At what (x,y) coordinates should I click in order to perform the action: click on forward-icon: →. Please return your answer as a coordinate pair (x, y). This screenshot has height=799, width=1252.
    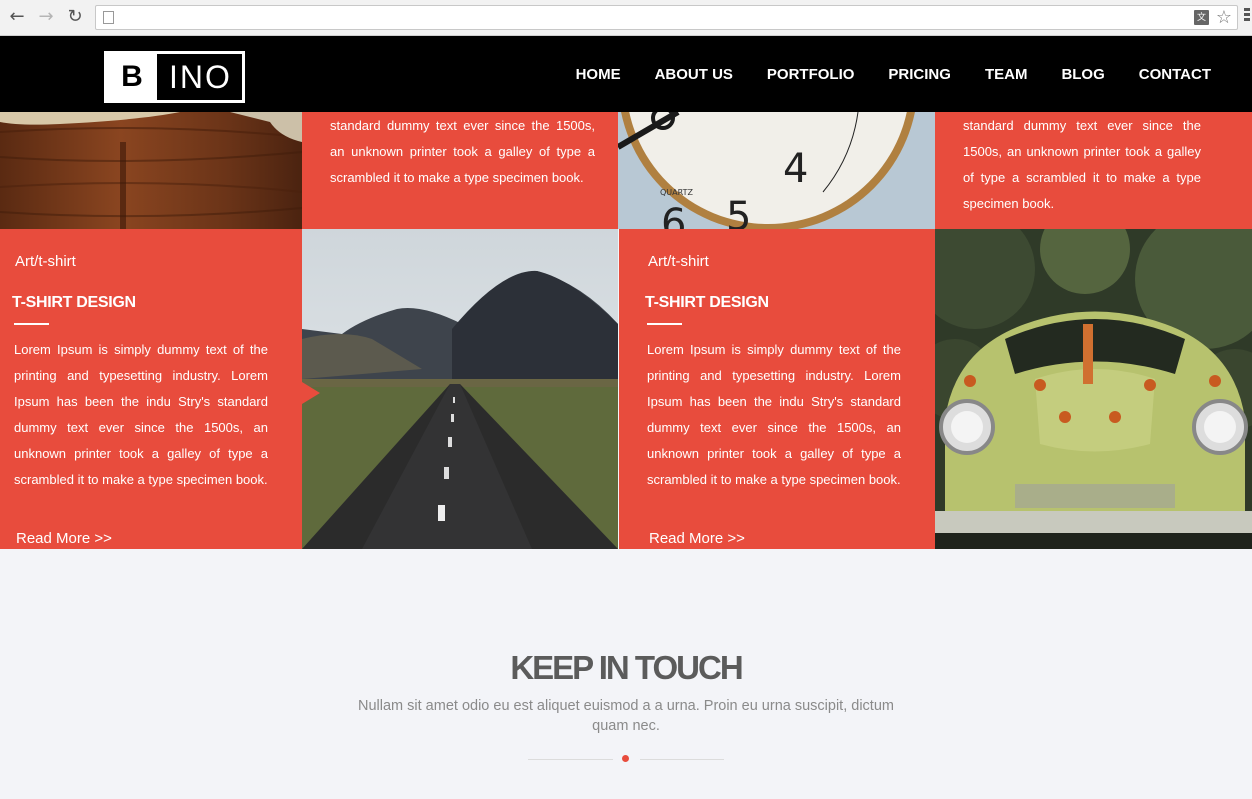
    Looking at the image, I should click on (46, 17).